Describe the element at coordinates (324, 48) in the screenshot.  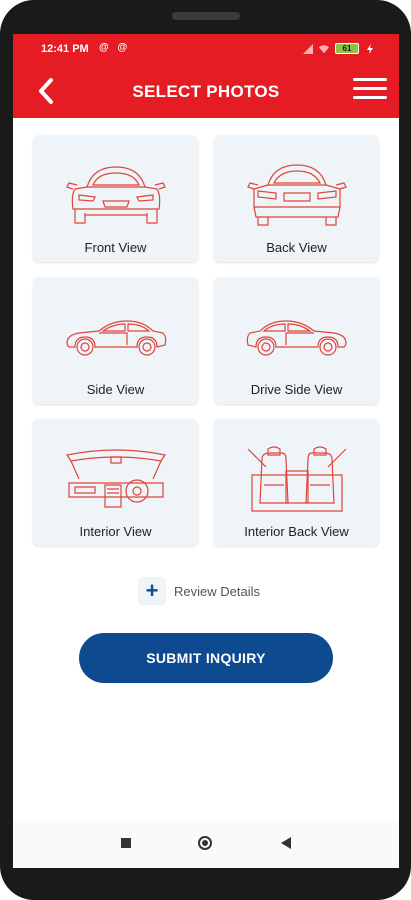
I see `wifi-icon` at that location.